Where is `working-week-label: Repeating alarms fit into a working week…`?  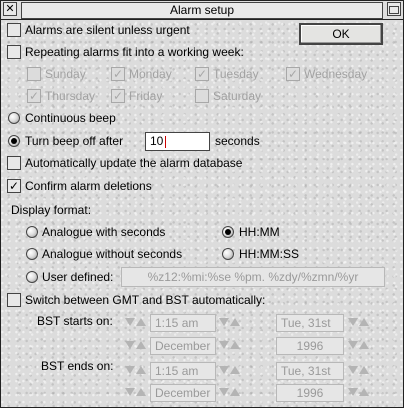
working-week-label: Repeating alarms fit into a working week… is located at coordinates (134, 52).